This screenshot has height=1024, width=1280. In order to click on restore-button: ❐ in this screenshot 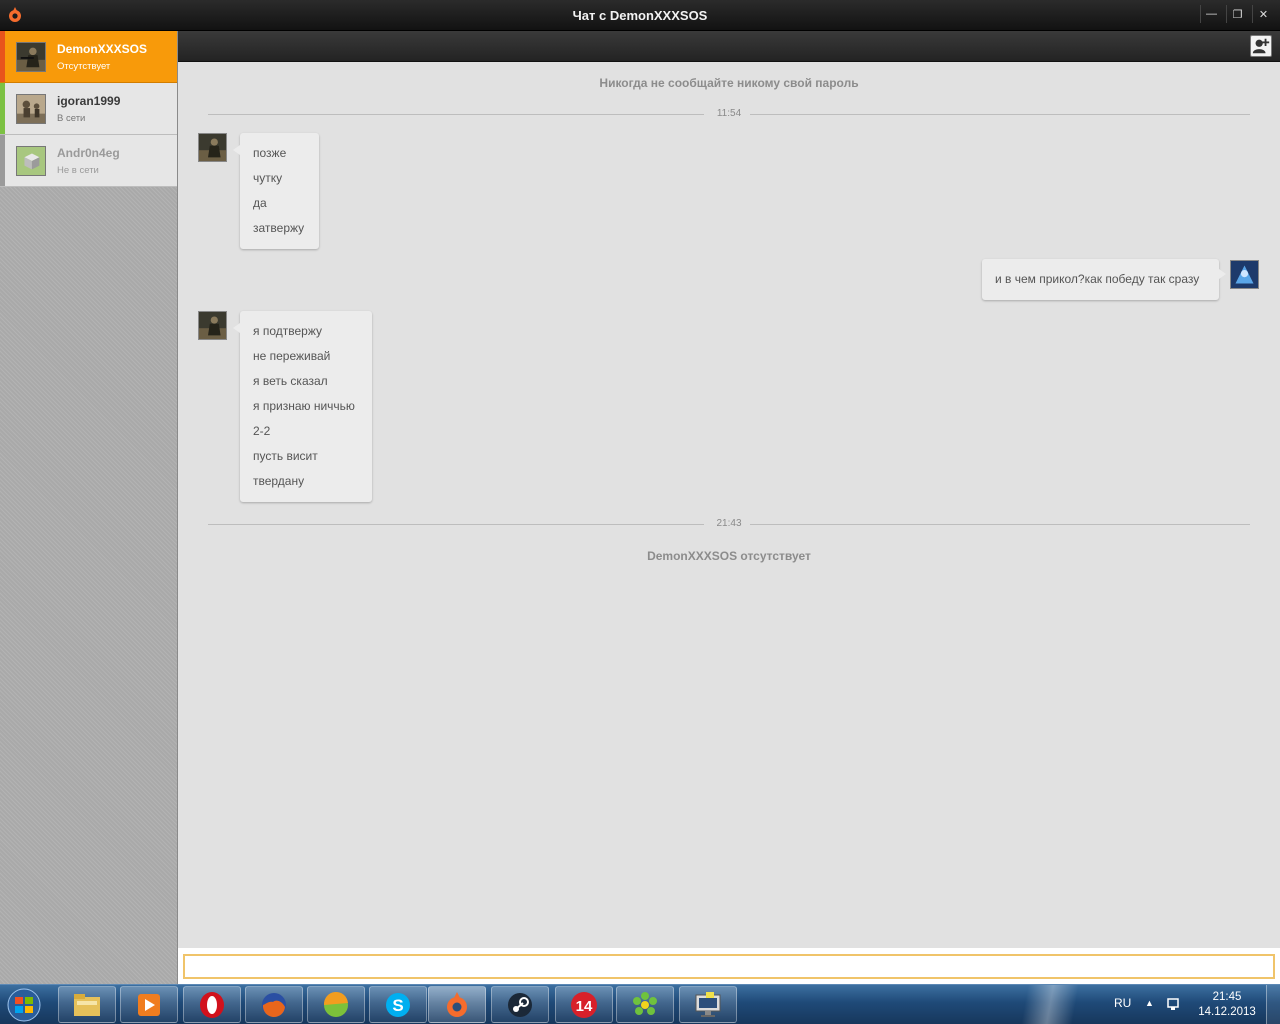, I will do `click(1237, 14)`.